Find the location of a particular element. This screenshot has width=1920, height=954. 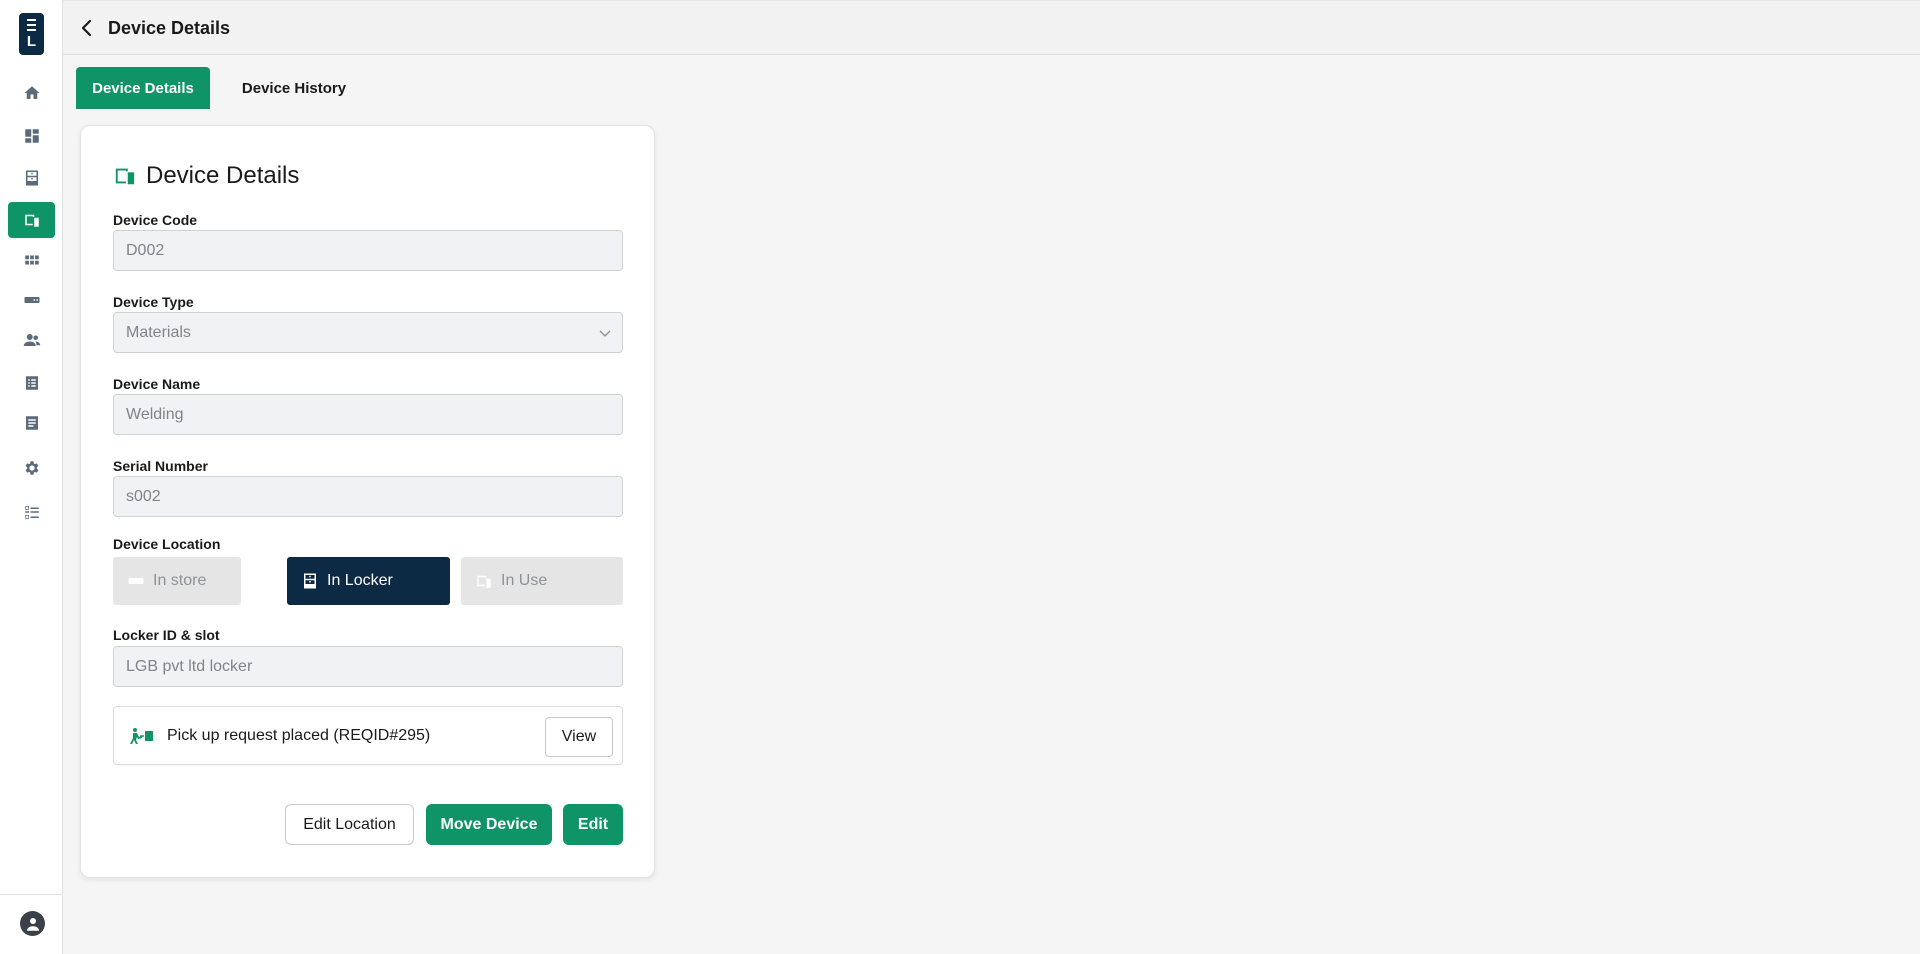

app-logo: L is located at coordinates (31, 34).